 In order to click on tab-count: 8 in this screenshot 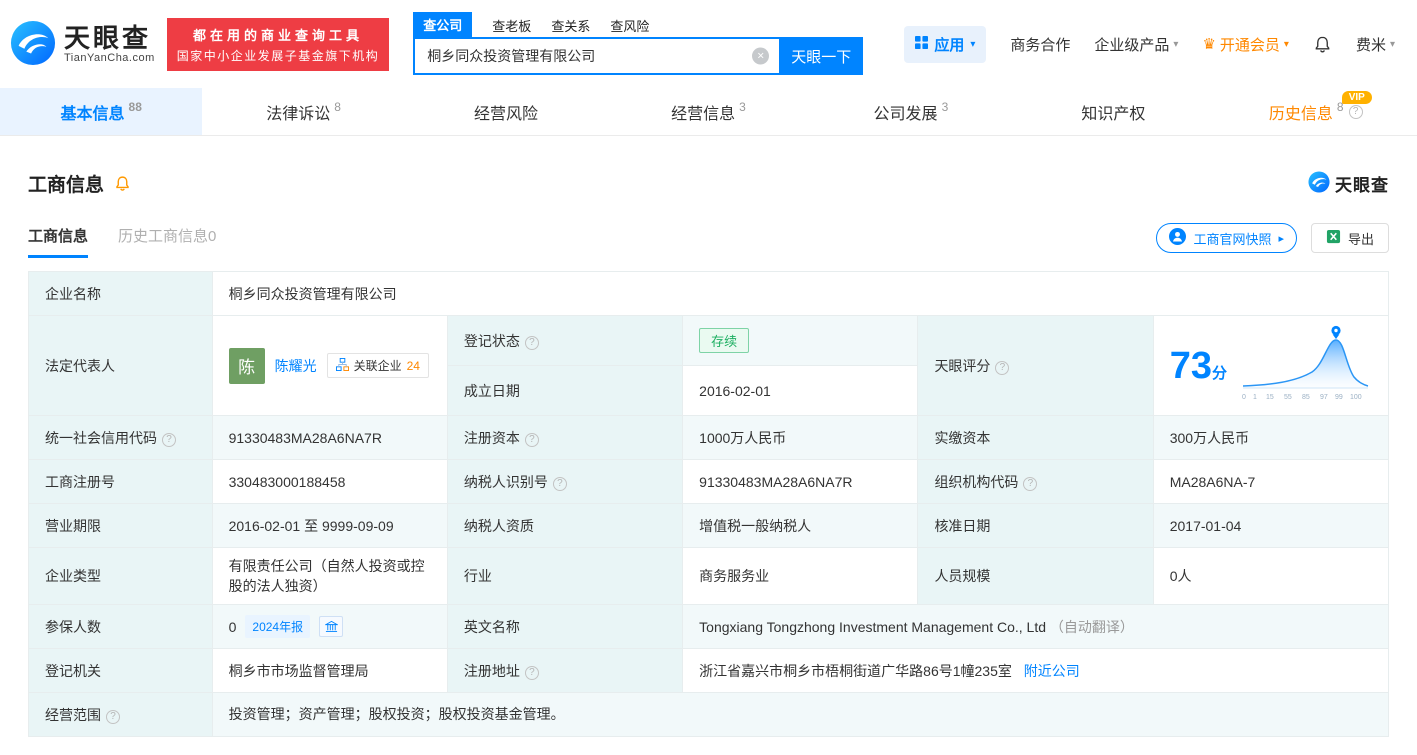, I will do `click(337, 106)`.